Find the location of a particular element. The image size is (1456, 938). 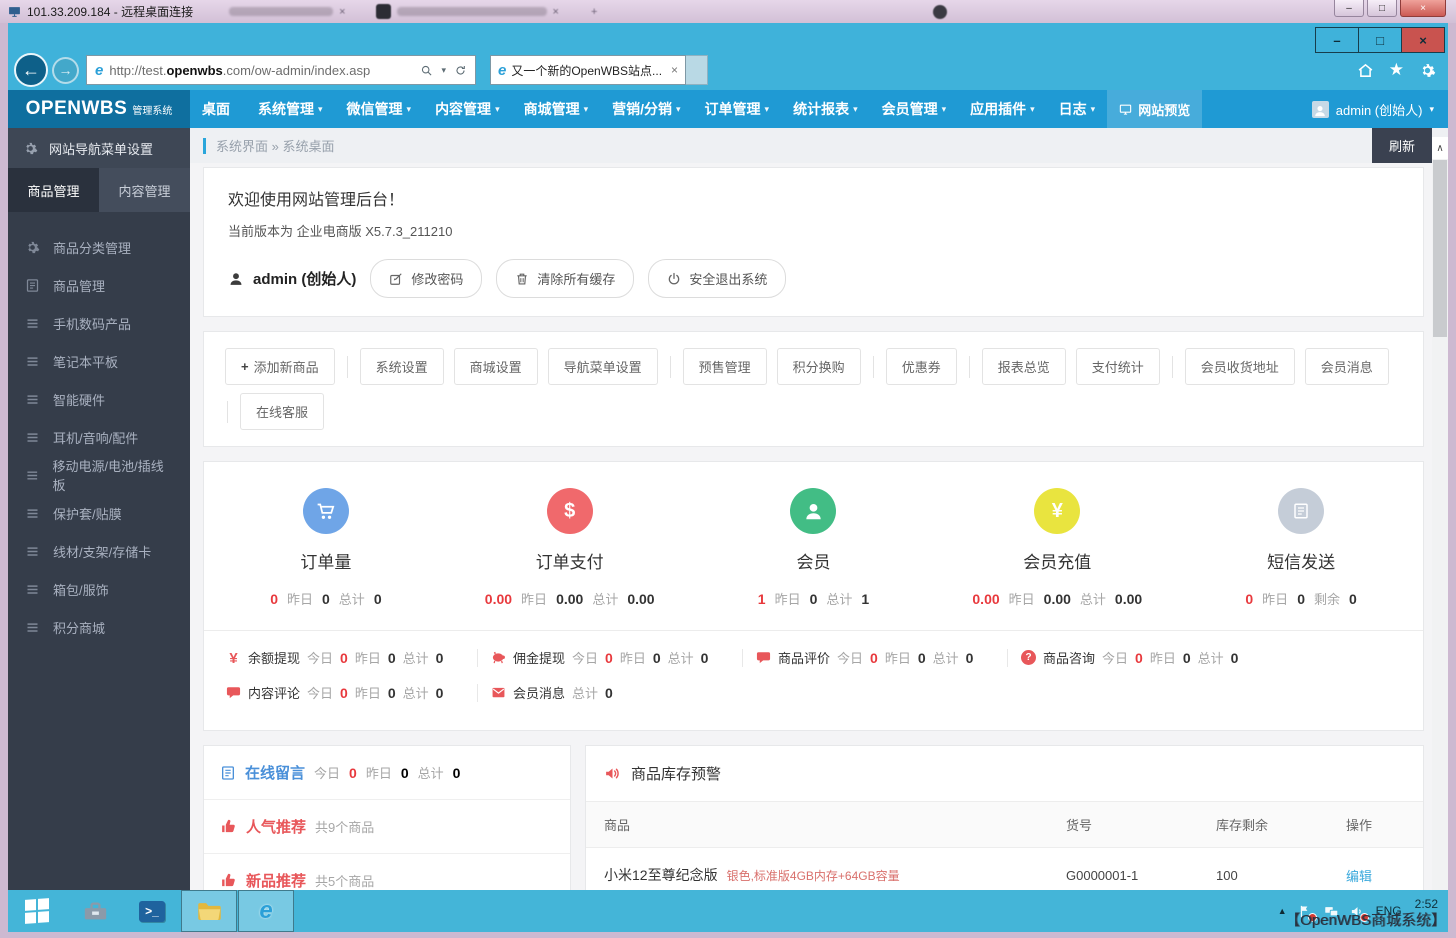

user-menu: admin (创始人) ▾ is located at coordinates (1372, 109).